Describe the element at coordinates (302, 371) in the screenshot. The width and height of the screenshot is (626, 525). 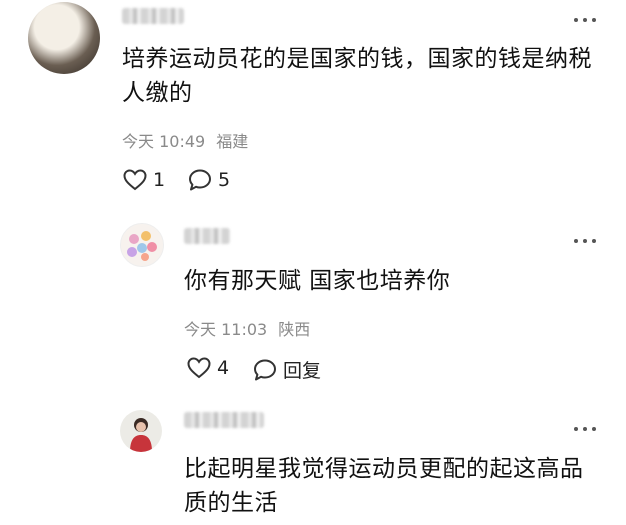
I see `reply-label: 回复` at that location.